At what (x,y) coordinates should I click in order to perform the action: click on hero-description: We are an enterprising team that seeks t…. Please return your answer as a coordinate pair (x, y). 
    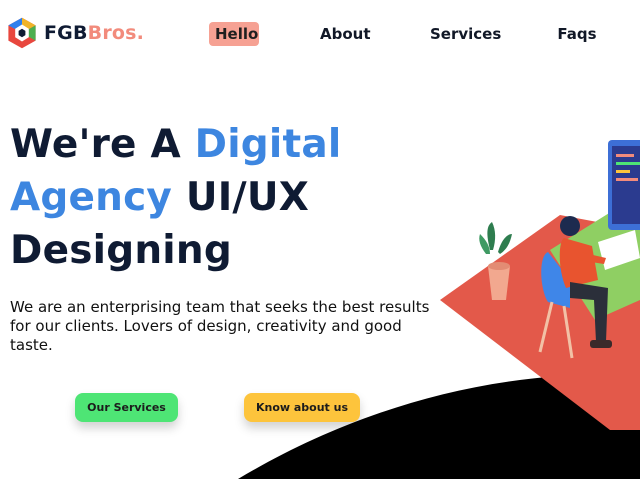
    Looking at the image, I should click on (220, 326).